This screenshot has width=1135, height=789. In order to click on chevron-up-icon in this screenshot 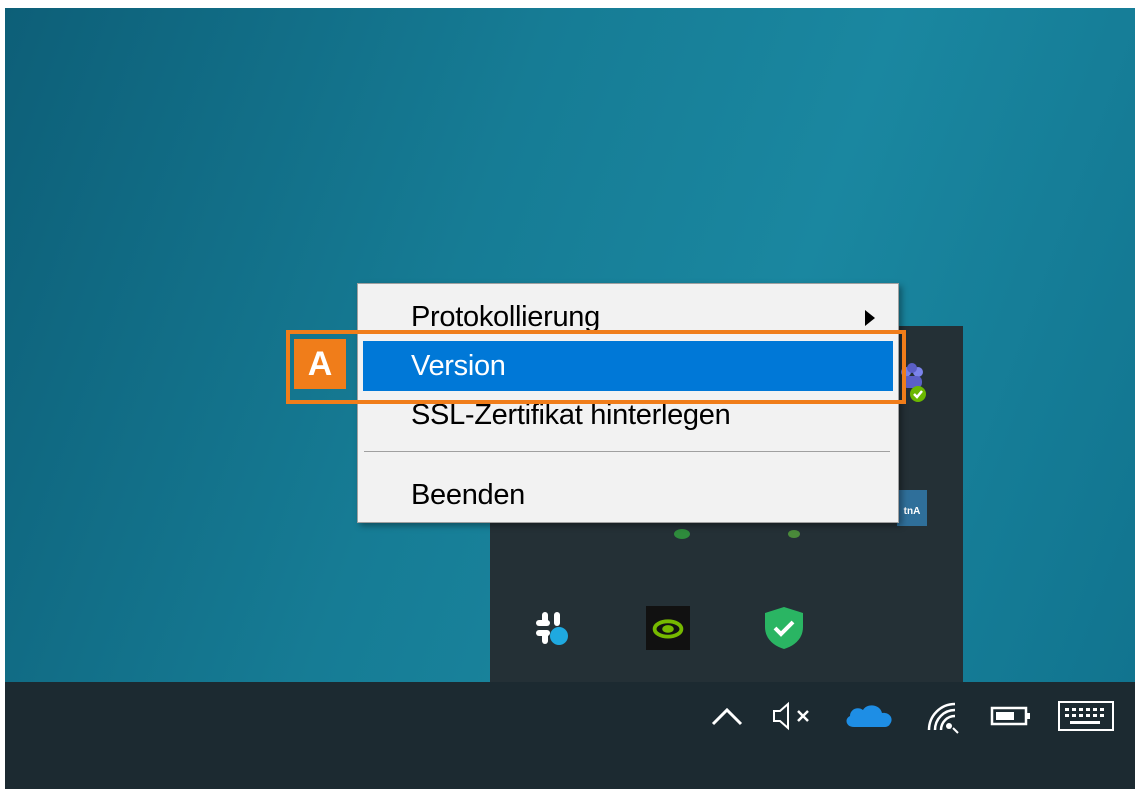, I will do `click(727, 716)`.